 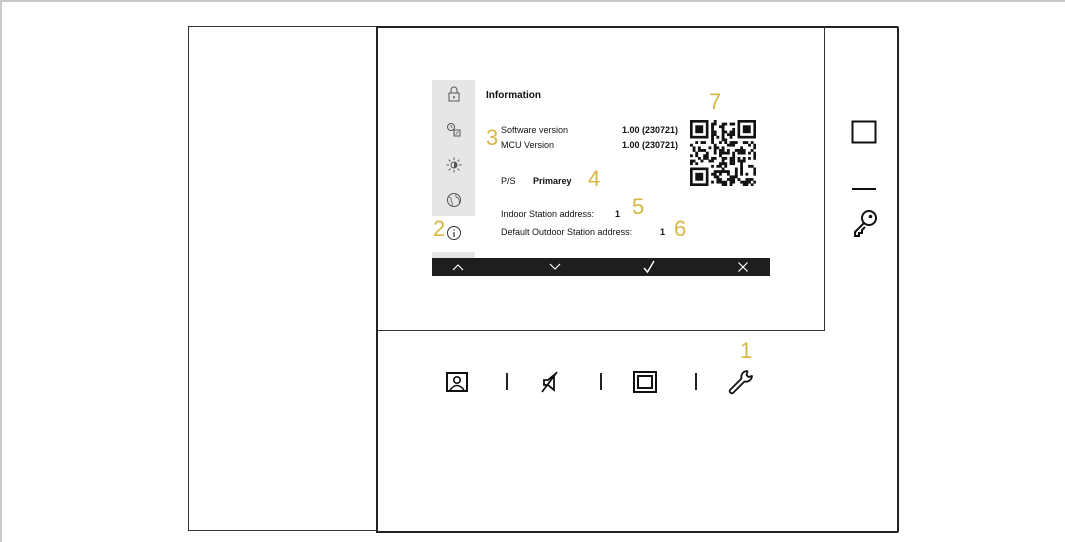 What do you see at coordinates (663, 232) in the screenshot?
I see `outdoor-station-value: 1` at bounding box center [663, 232].